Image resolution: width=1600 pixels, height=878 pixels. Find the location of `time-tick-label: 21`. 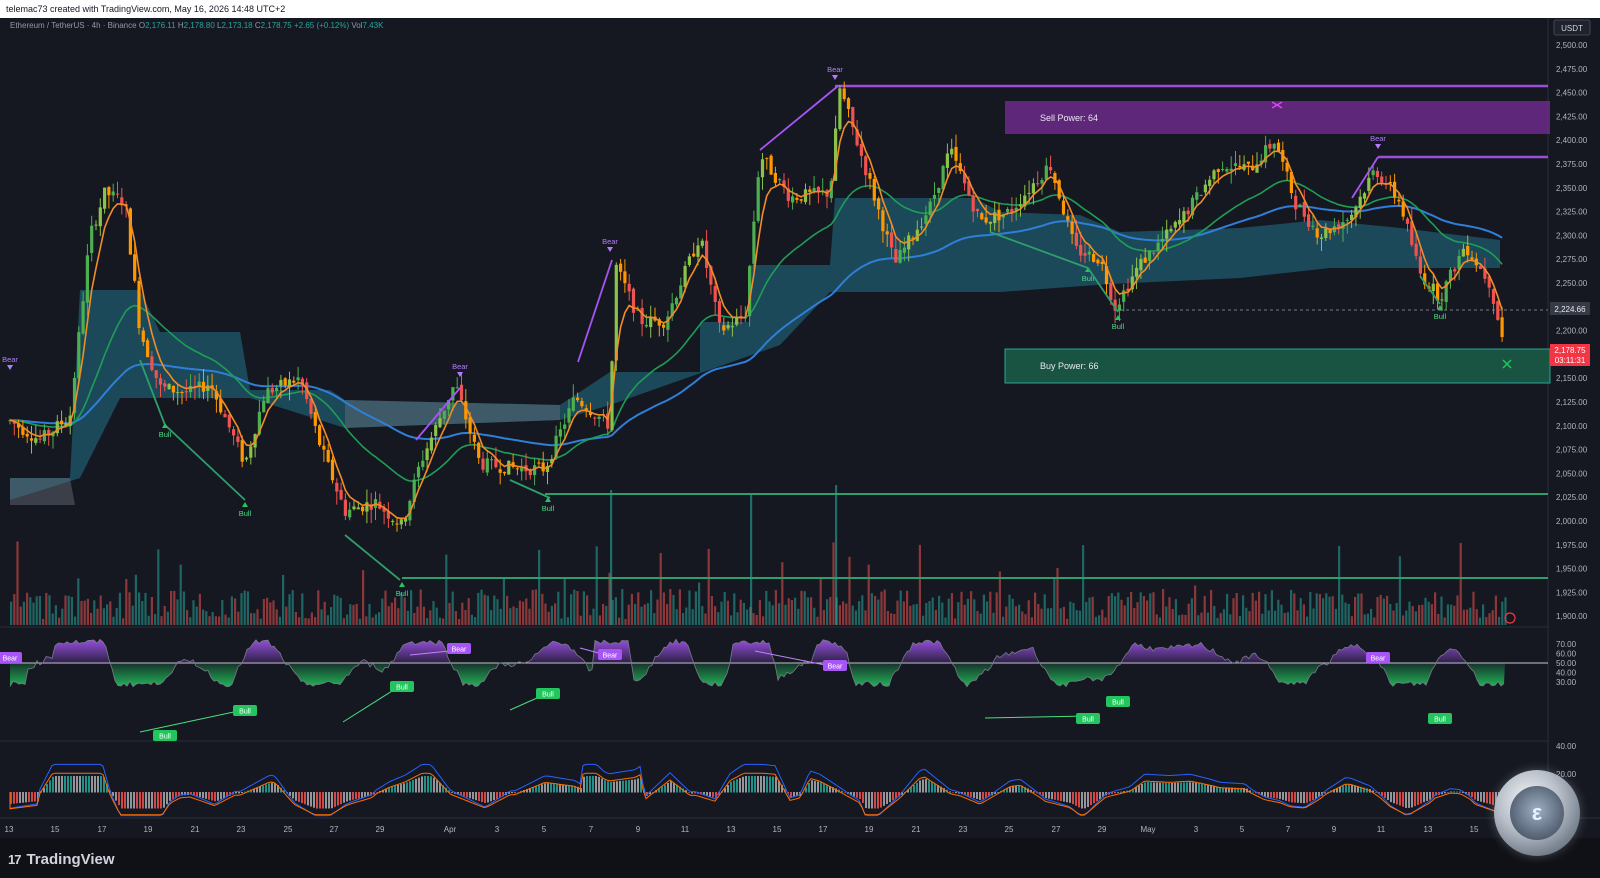

time-tick-label: 21 is located at coordinates (916, 829).